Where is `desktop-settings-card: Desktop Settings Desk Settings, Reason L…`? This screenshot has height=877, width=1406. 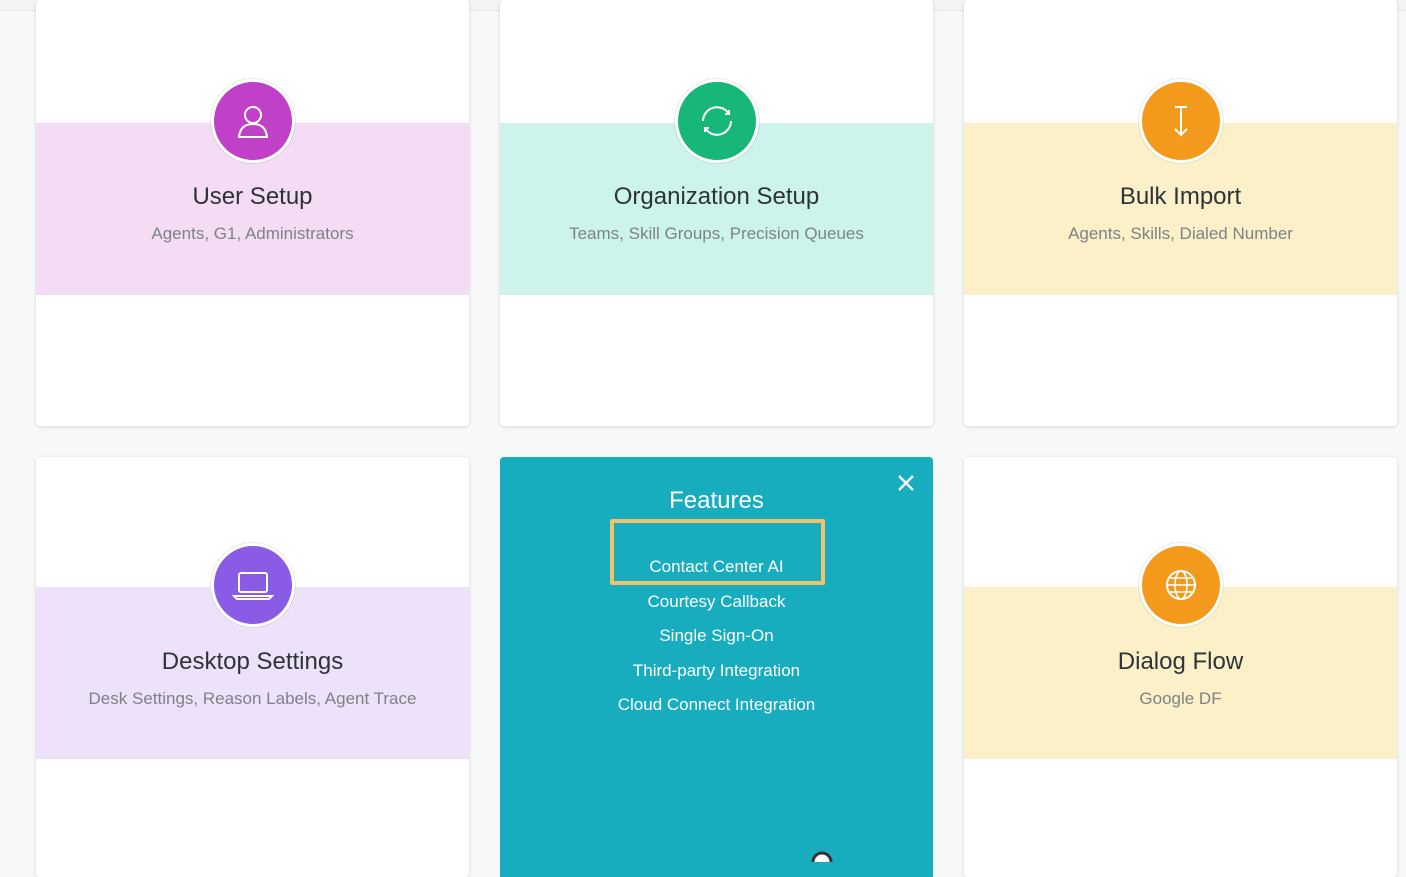
desktop-settings-card: Desktop Settings Desk Settings, Reason L… is located at coordinates (252, 667).